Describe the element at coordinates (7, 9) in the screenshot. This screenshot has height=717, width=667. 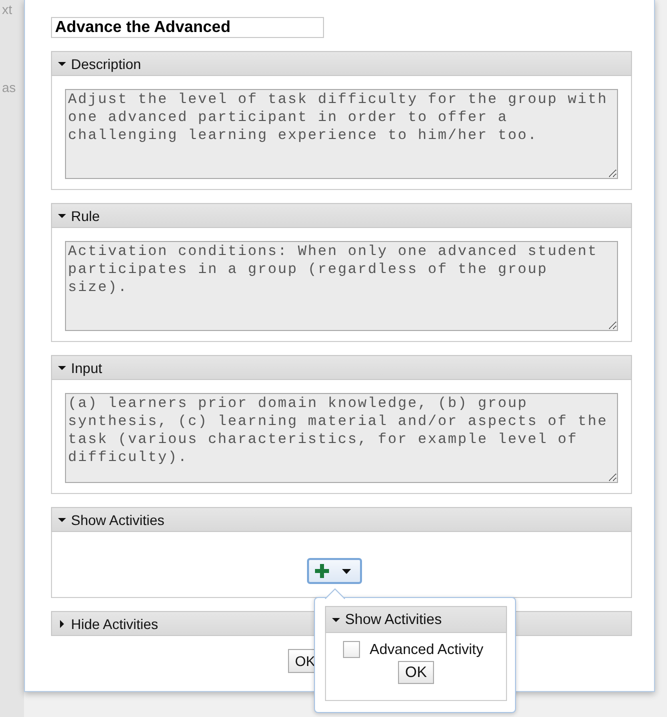
I see `background-text: xt` at that location.